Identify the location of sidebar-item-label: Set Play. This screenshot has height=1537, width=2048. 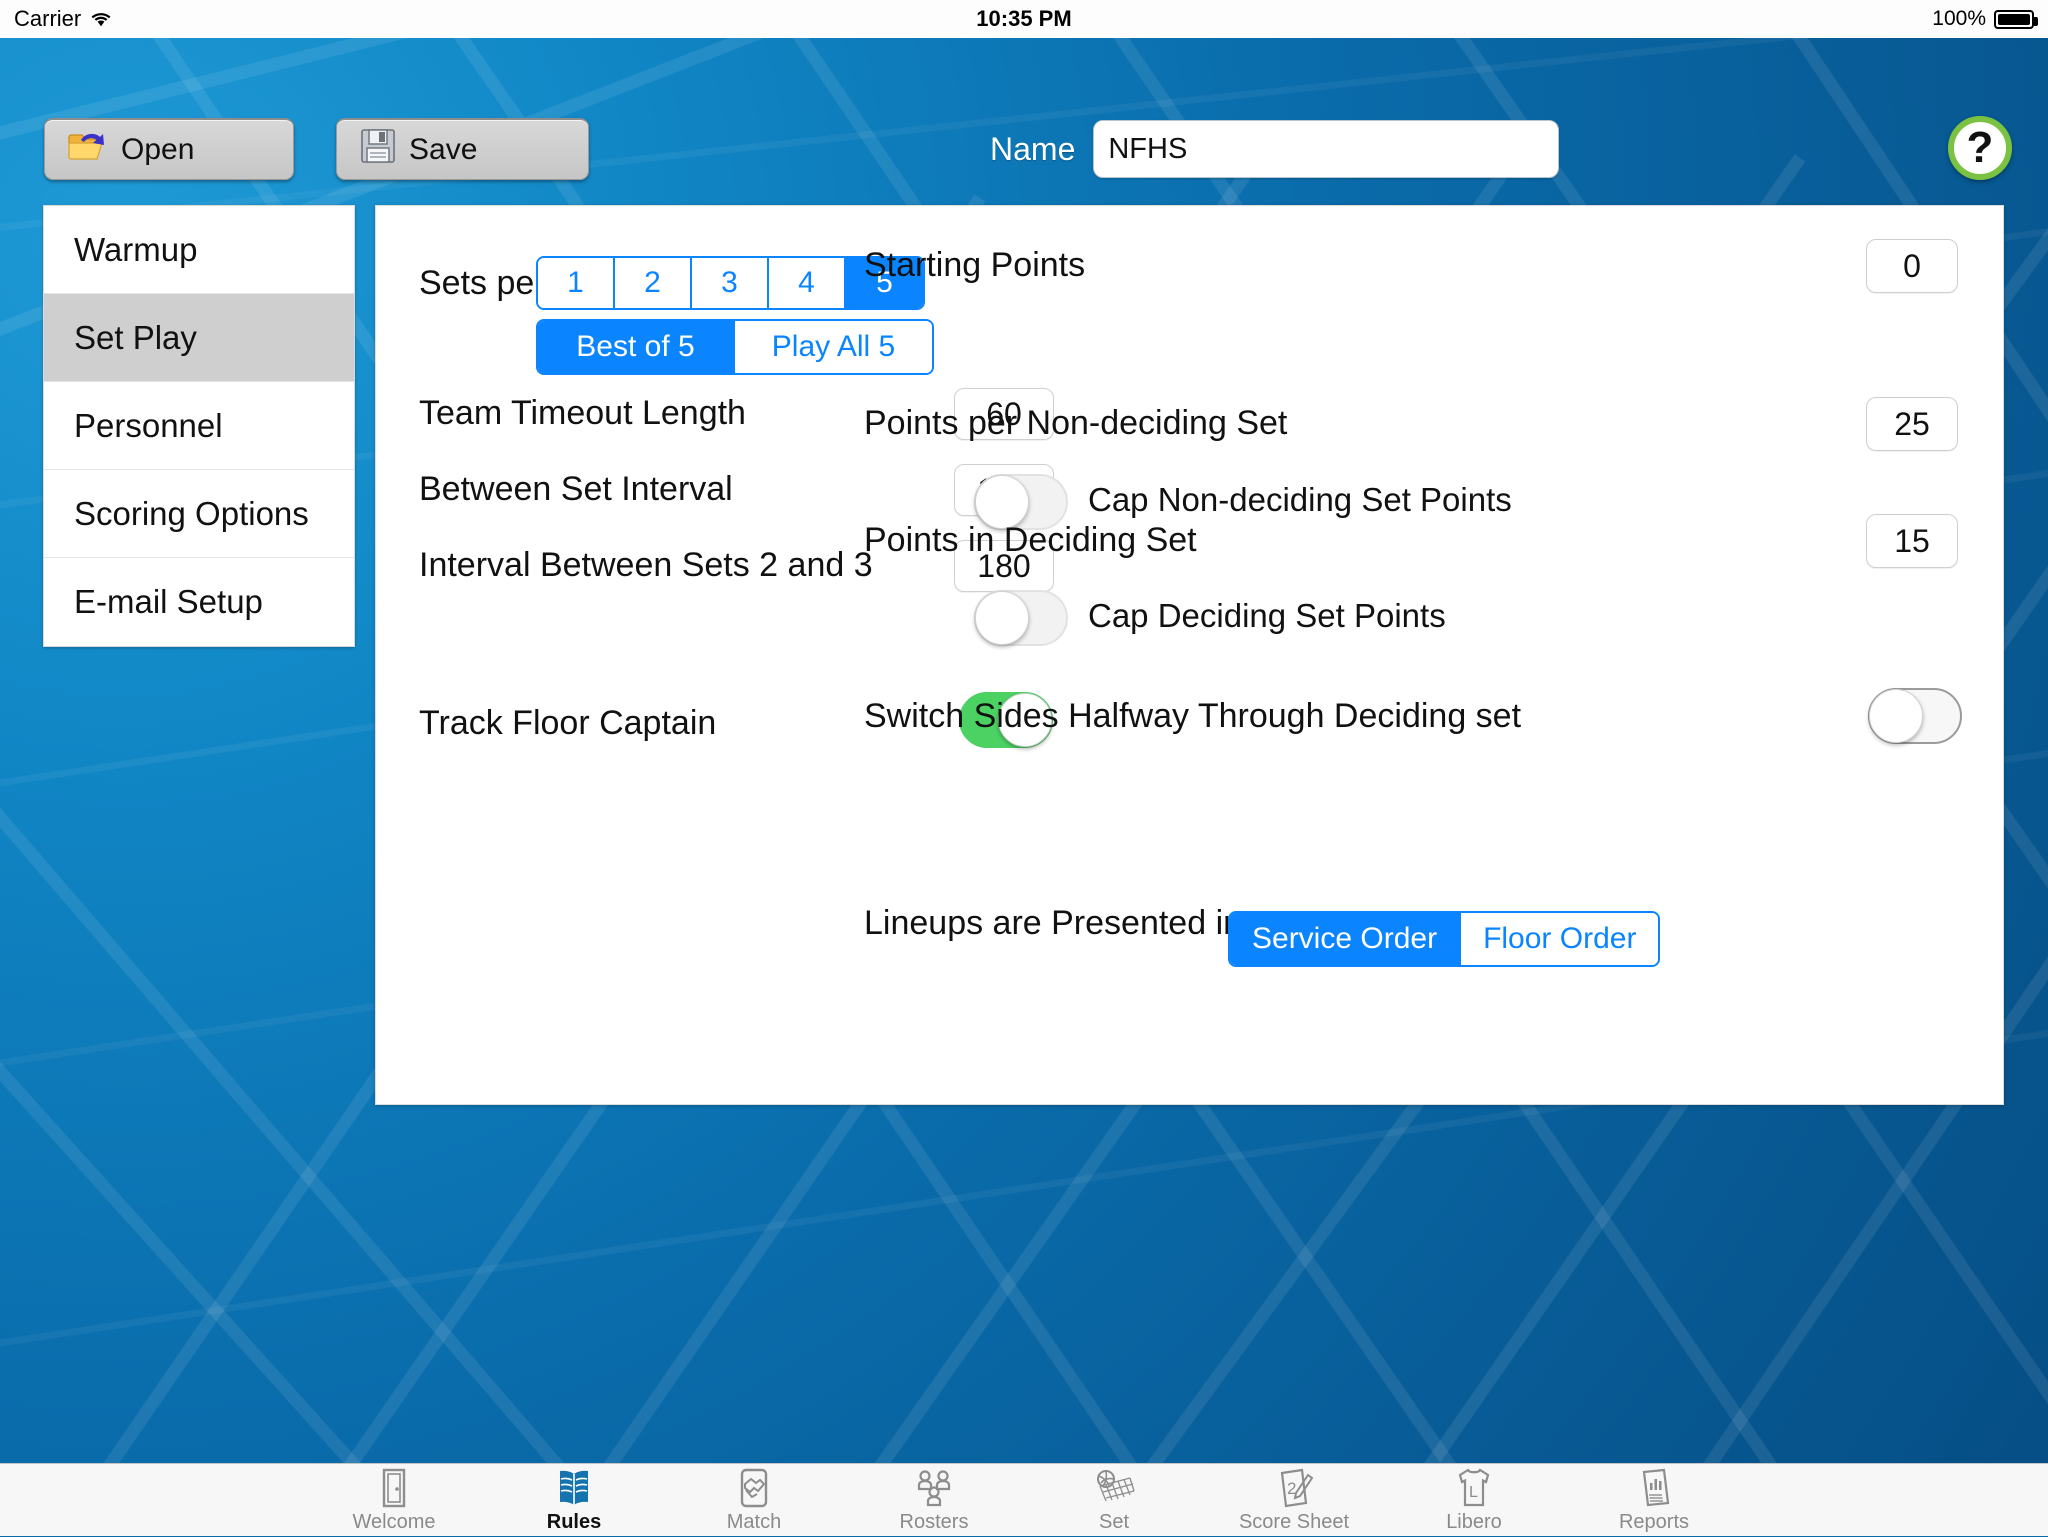
(135, 337).